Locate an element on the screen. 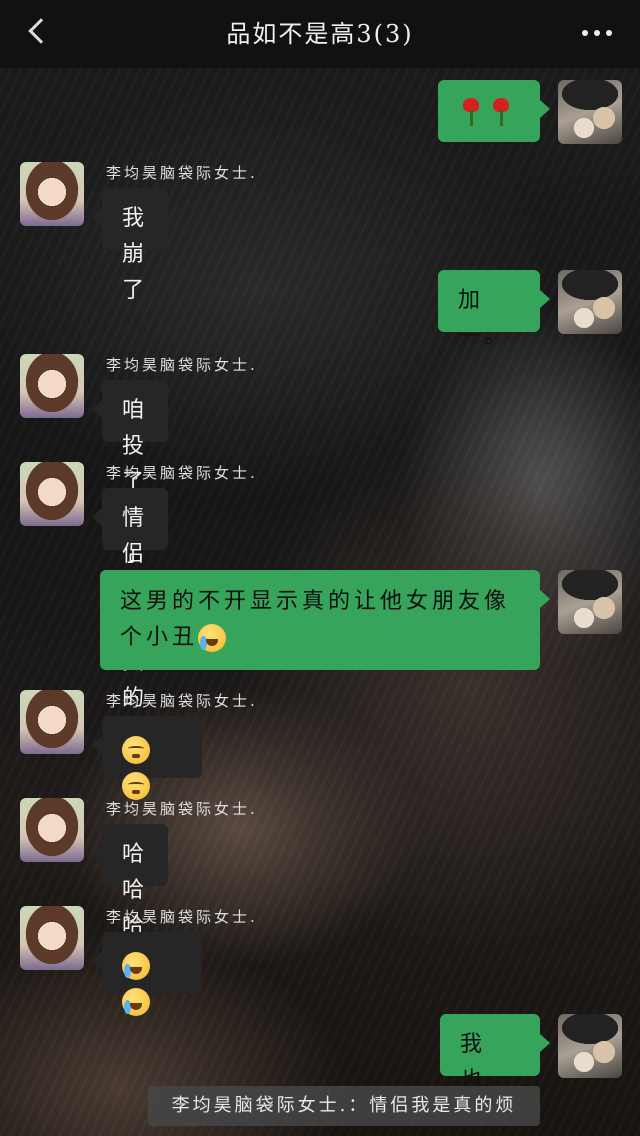 The height and width of the screenshot is (1136, 640). more-options-icon is located at coordinates (597, 34).